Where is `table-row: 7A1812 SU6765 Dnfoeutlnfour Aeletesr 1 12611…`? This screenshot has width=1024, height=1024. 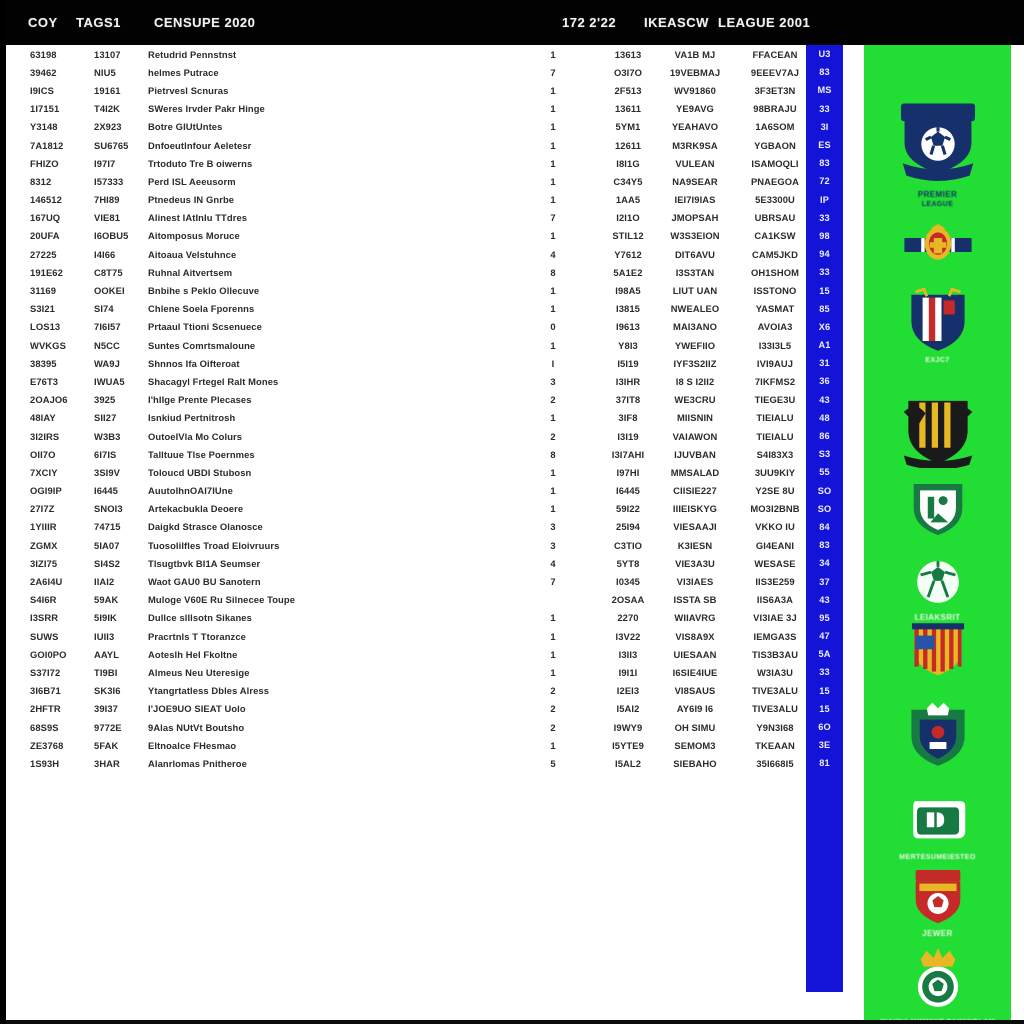
table-row: 7A1812 SU6765 Dnfoeutlnfour Aeletesr 1 12611… is located at coordinates (432, 145).